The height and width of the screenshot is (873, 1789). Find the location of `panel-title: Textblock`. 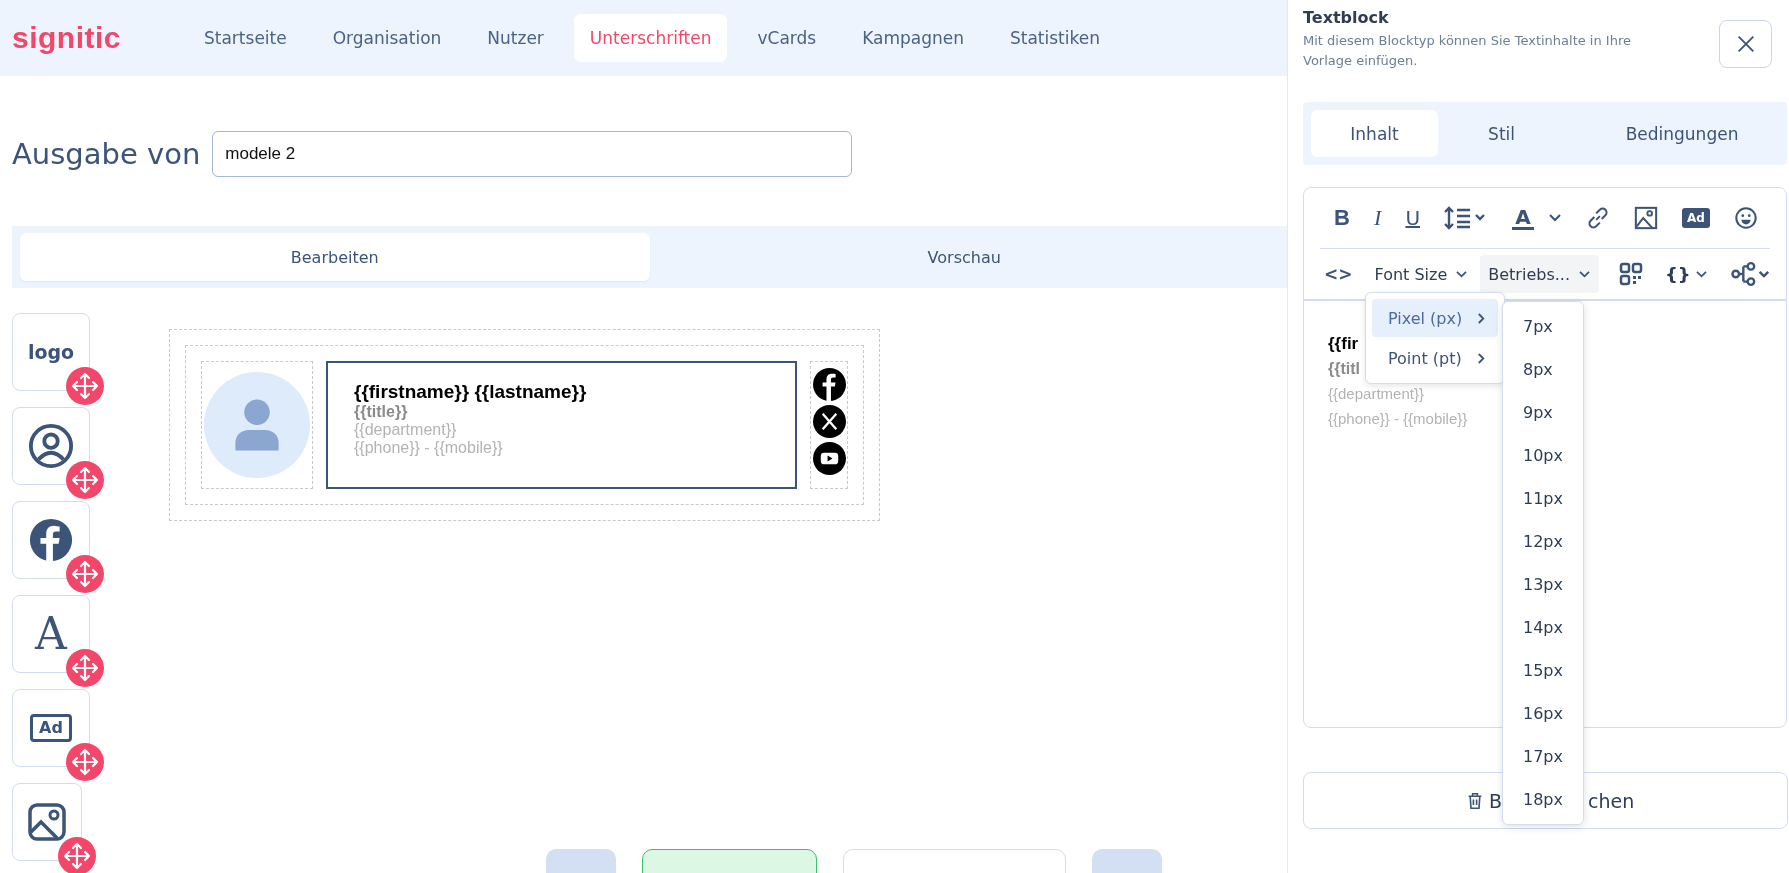

panel-title: Textblock is located at coordinates (1346, 17).